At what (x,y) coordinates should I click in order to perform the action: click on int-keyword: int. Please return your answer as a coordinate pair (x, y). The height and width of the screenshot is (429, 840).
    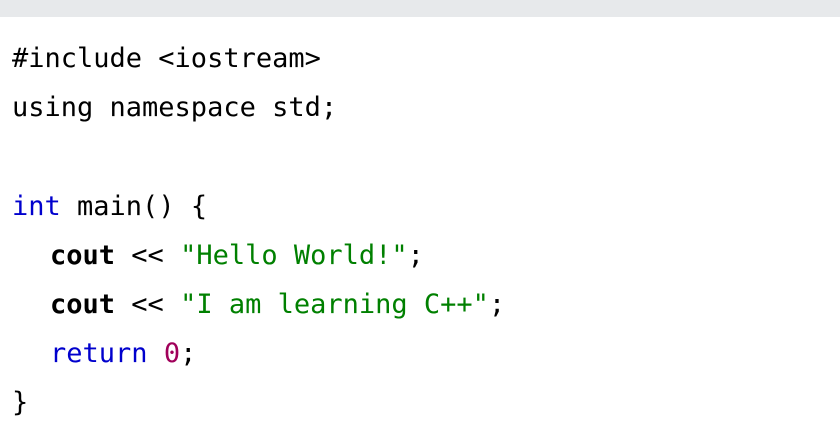
    Looking at the image, I should click on (36, 206).